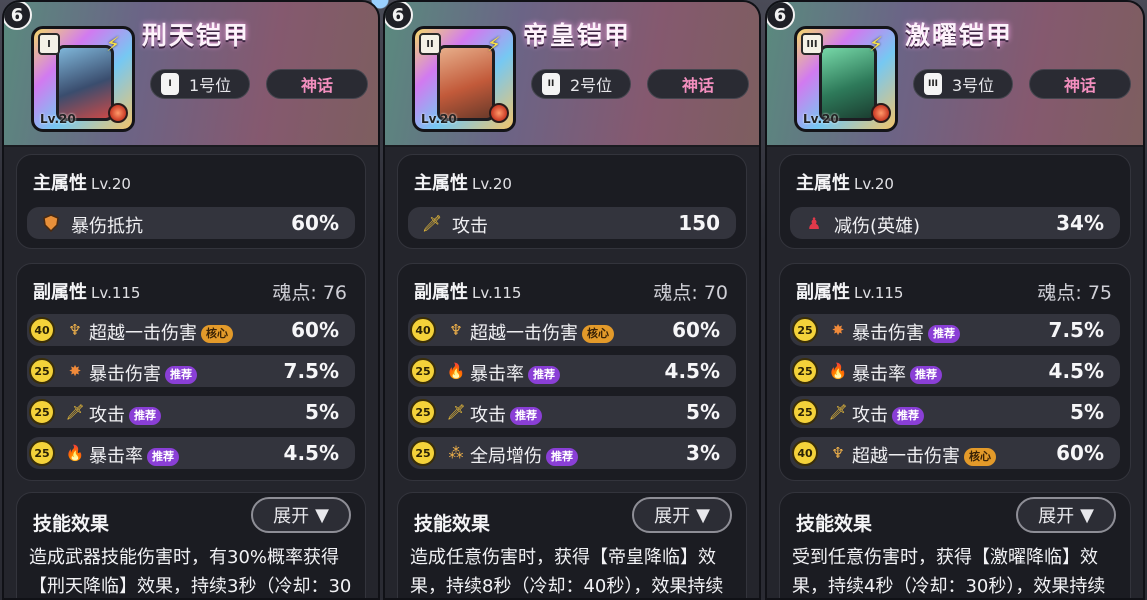 This screenshot has height=600, width=1147. Describe the element at coordinates (191, 201) in the screenshot. I see `main-attribute-panel: 主属性 Lv.20 暴伤抵抗 60%` at that location.